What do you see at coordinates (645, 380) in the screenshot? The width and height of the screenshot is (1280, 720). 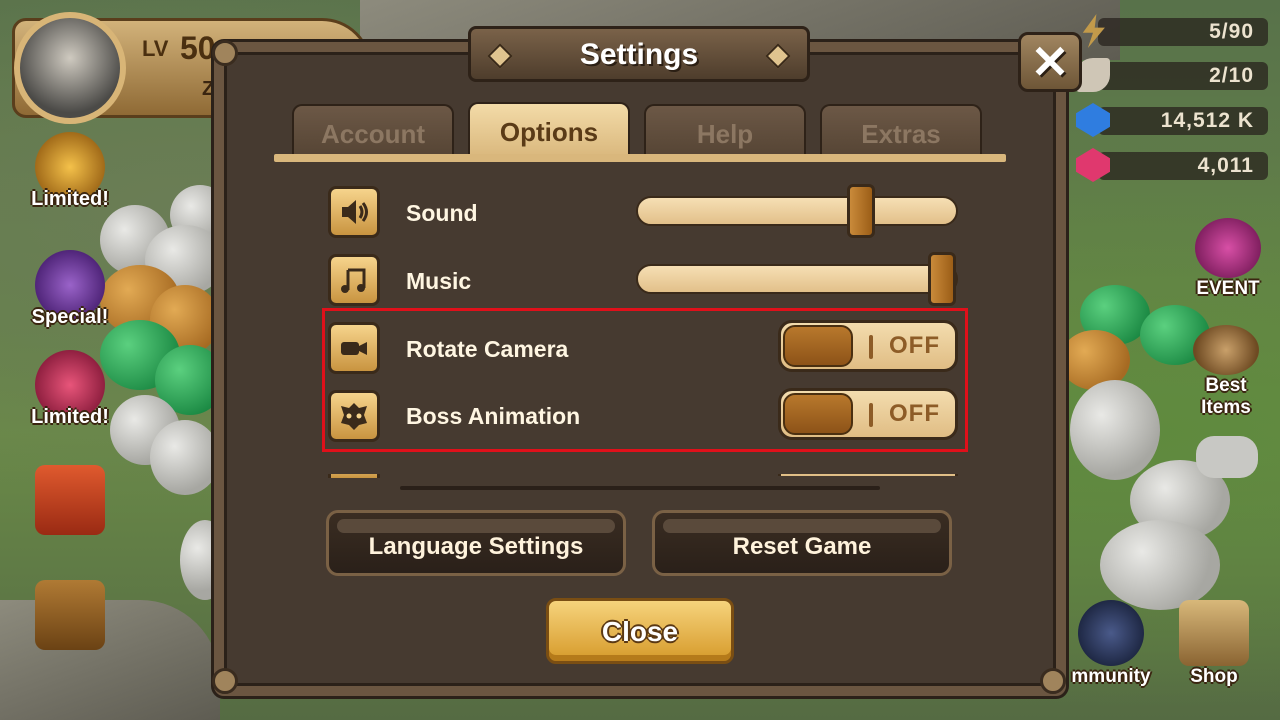 I see `highlight-box` at bounding box center [645, 380].